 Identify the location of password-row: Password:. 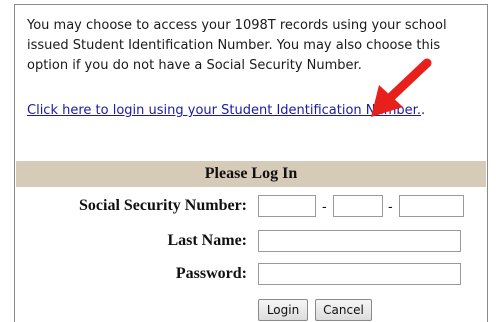
(251, 274).